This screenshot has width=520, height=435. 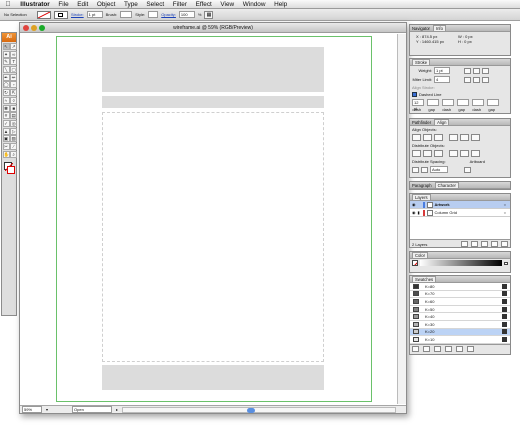 I want to click on zoom-window-icon, so click(x=42, y=28).